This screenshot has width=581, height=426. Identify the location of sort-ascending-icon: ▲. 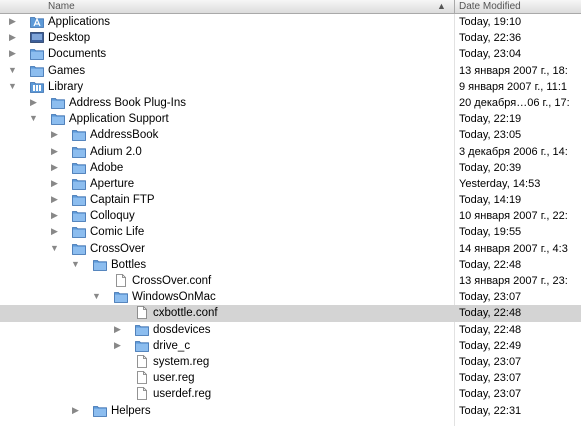
(441, 6).